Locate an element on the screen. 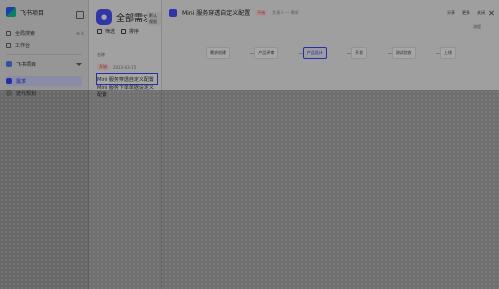 The width and height of the screenshot is (499, 289). app-logo-icon is located at coordinates (11, 12).